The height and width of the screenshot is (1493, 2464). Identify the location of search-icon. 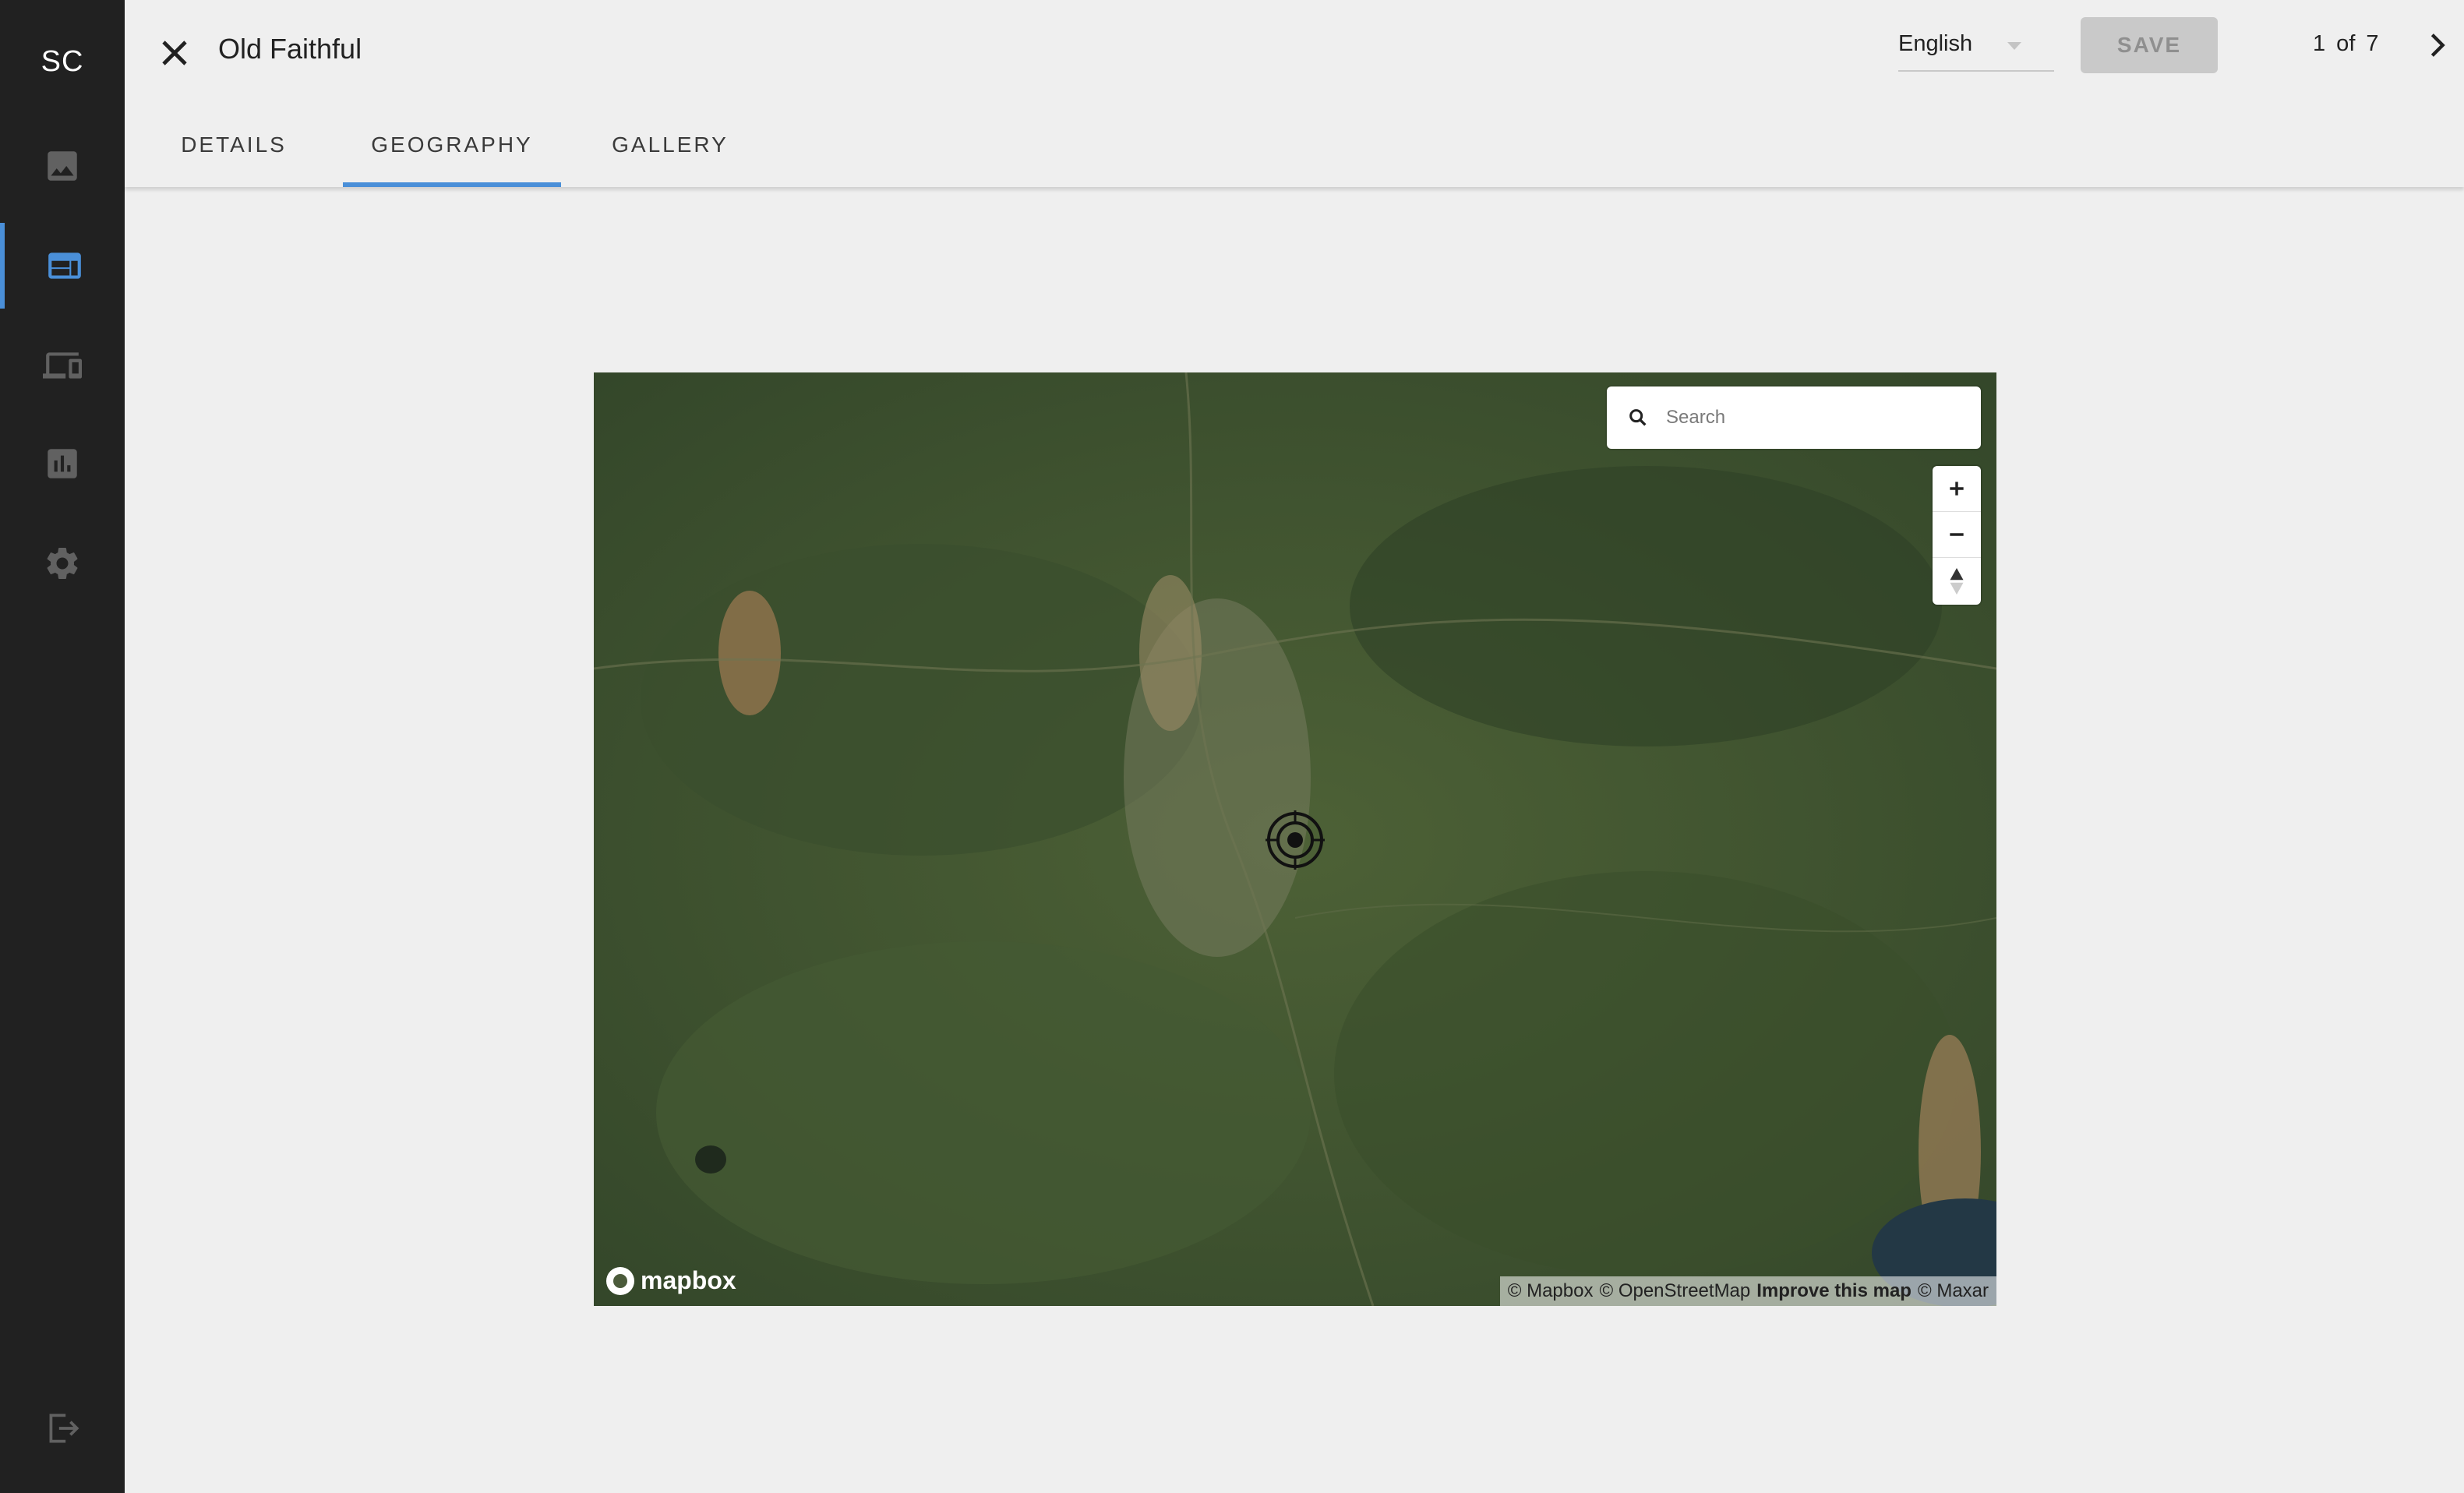
(1638, 417).